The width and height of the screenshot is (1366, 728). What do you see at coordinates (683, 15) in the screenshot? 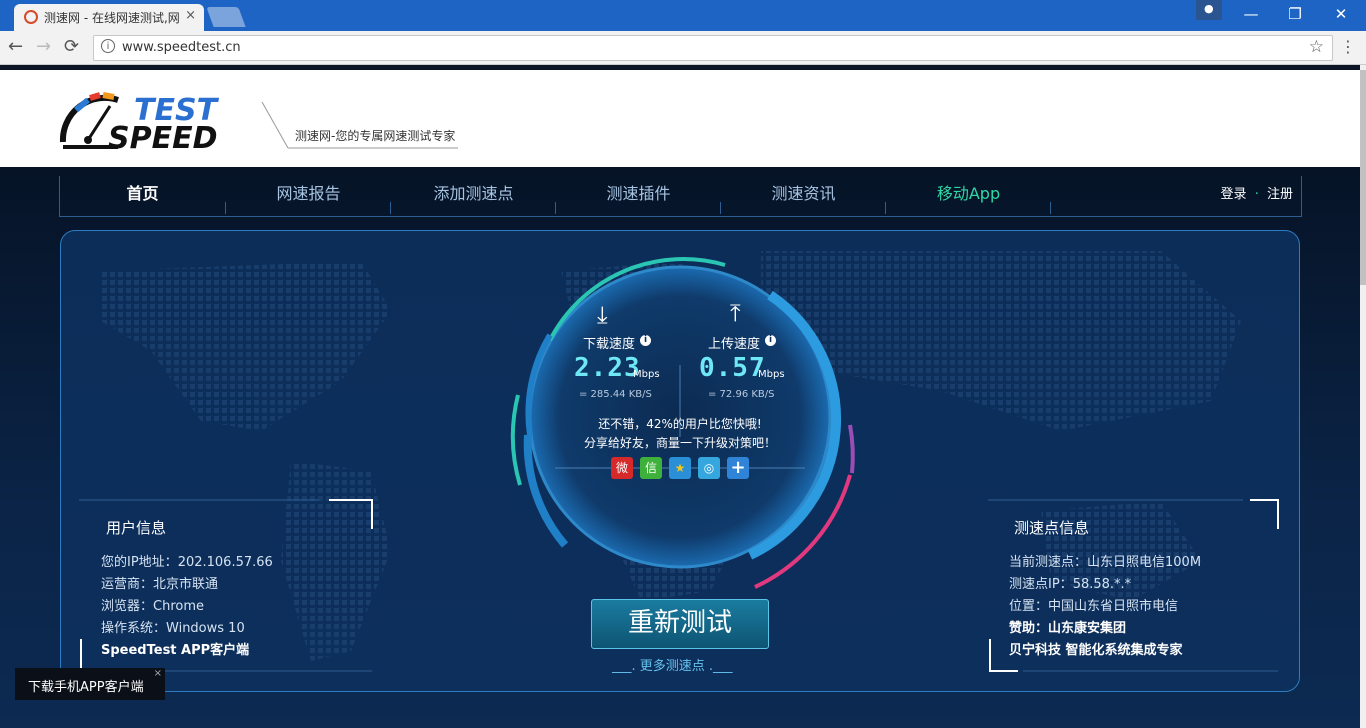
I see `browser-titlebar: 测速网 - 在线网速测试,网 × ● — ❐ ✕` at bounding box center [683, 15].